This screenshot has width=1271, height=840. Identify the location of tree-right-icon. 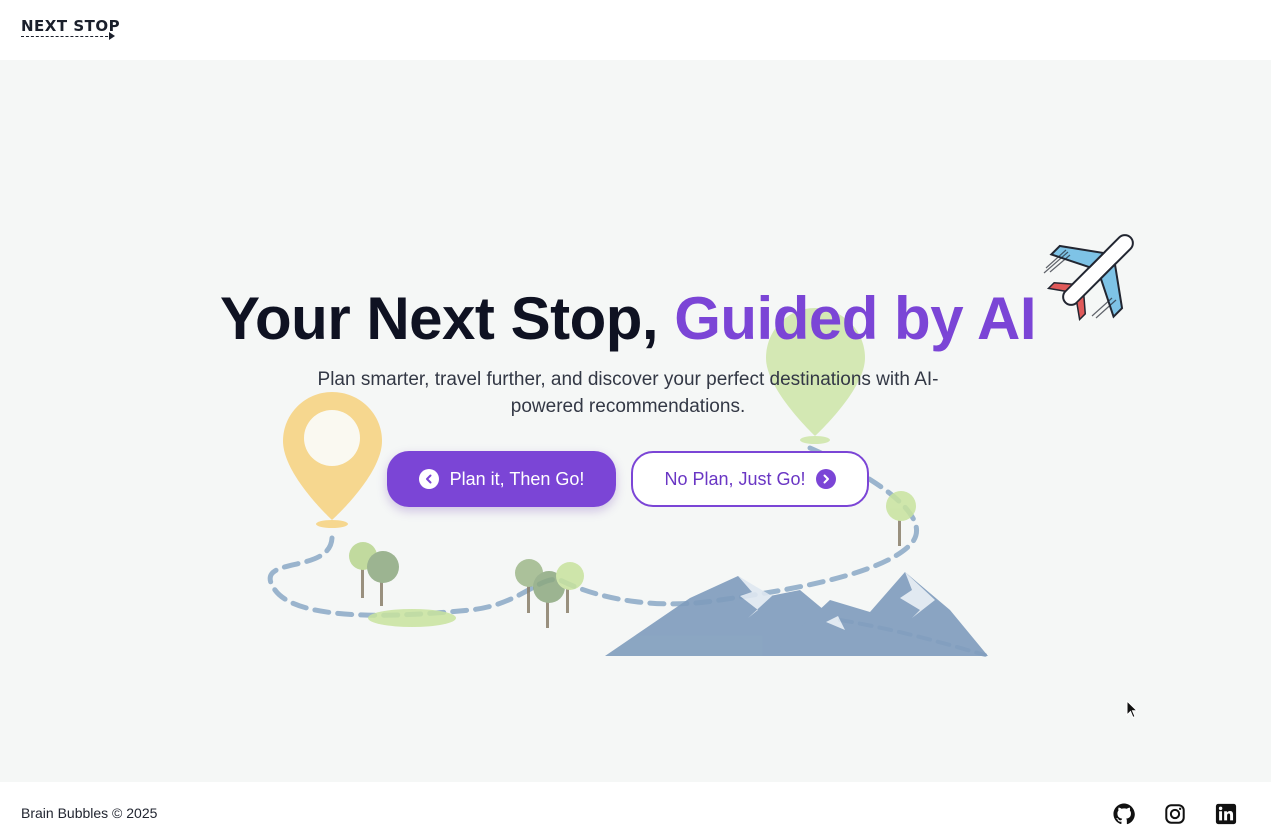
(901, 518).